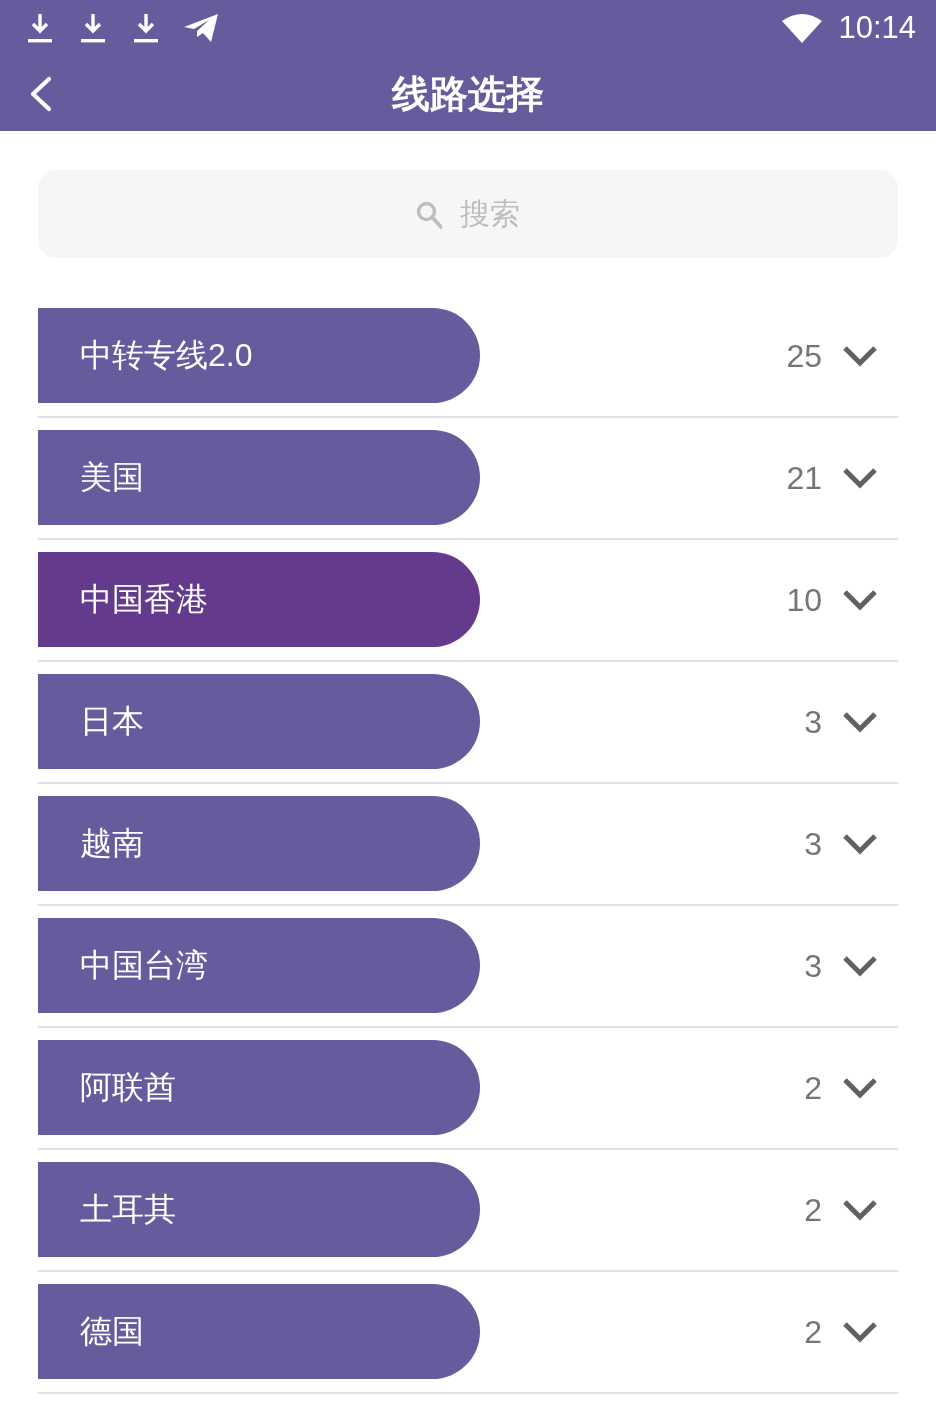 The image size is (936, 1404). What do you see at coordinates (259, 721) in the screenshot?
I see `region-item: 日本` at bounding box center [259, 721].